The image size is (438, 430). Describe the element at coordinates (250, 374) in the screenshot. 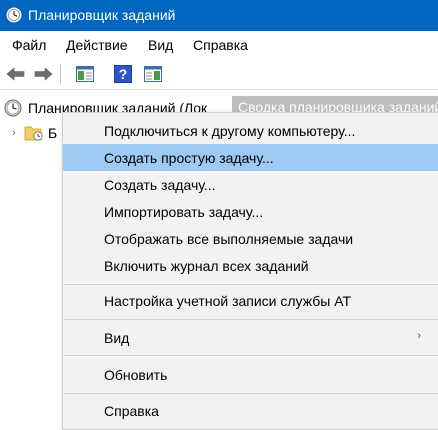

I see `menu-item-refresh: Обновить` at that location.